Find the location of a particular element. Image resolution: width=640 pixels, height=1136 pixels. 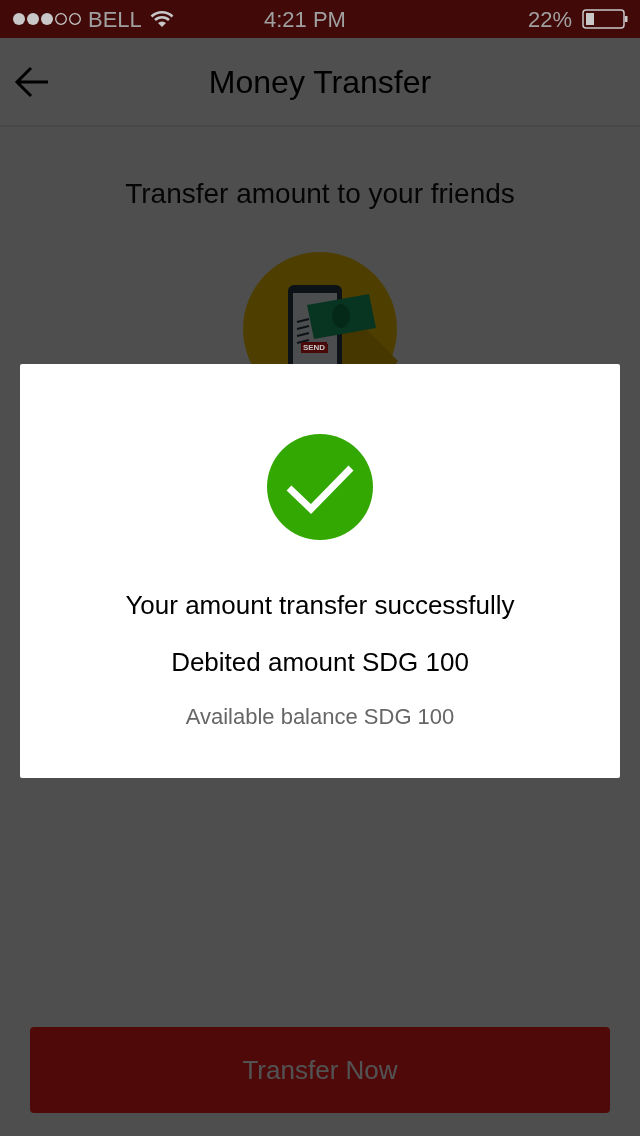

signal-icon is located at coordinates (47, 19).